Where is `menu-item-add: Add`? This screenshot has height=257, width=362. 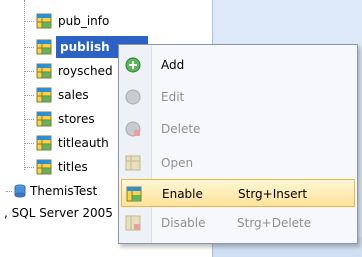 menu-item-add: Add is located at coordinates (238, 65).